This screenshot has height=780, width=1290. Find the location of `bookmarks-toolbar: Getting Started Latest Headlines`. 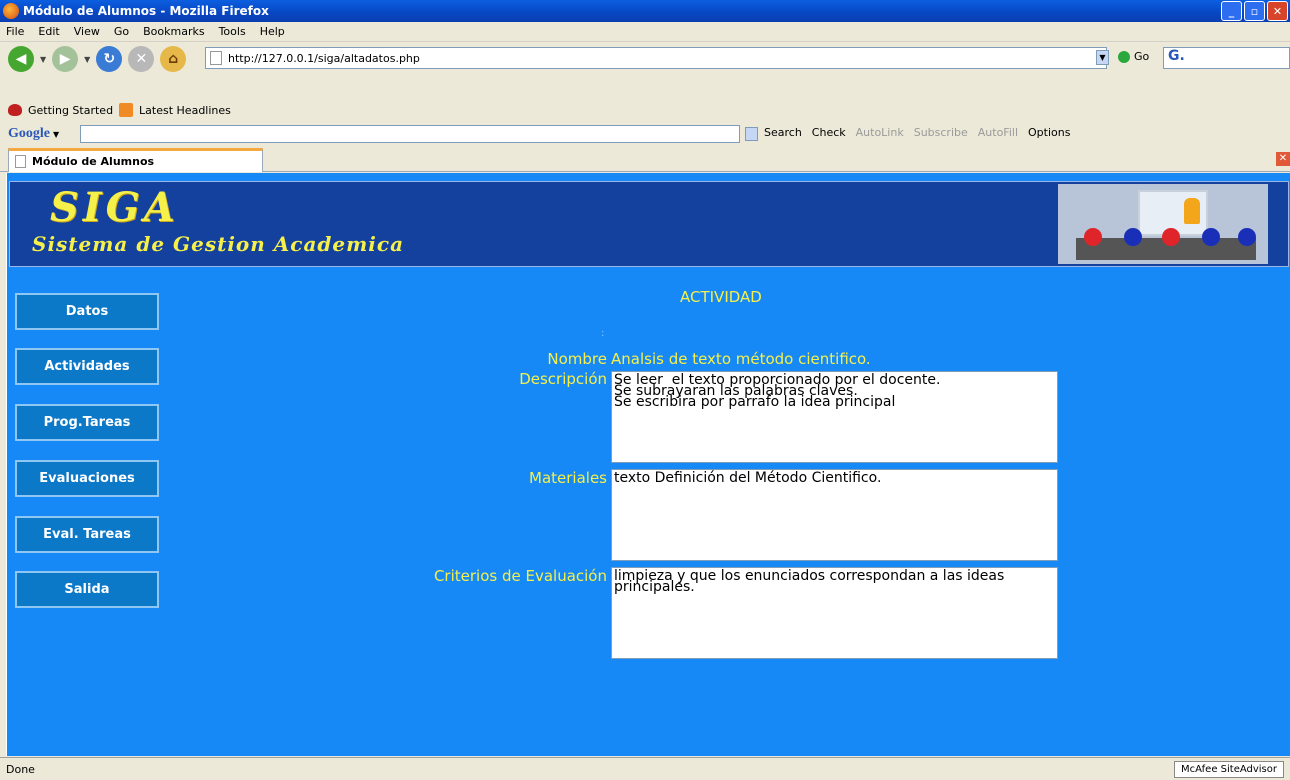

bookmarks-toolbar: Getting Started Latest Headlines is located at coordinates (645, 110).